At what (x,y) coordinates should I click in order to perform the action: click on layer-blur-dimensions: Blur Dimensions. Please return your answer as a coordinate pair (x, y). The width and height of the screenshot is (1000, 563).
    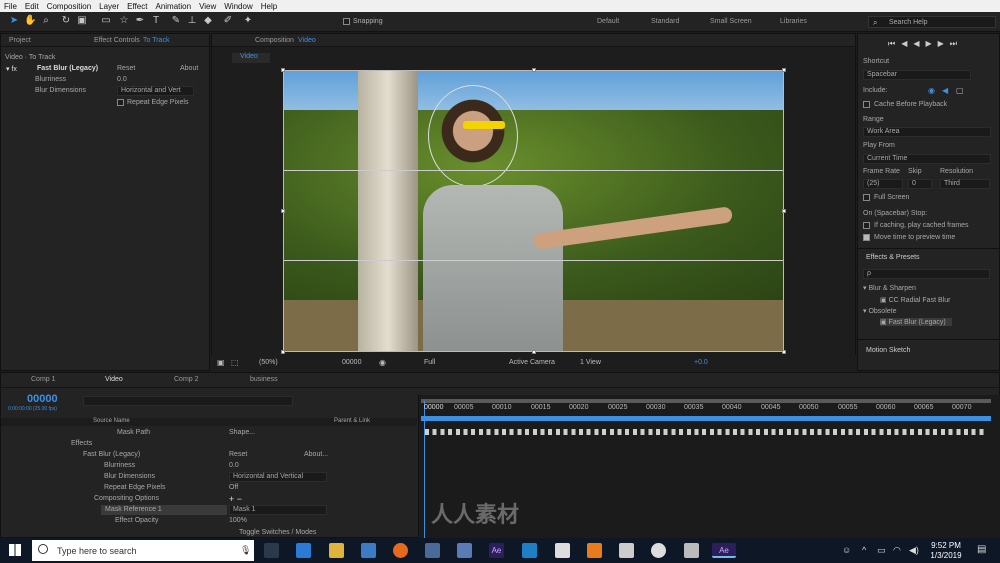
    Looking at the image, I should click on (129, 476).